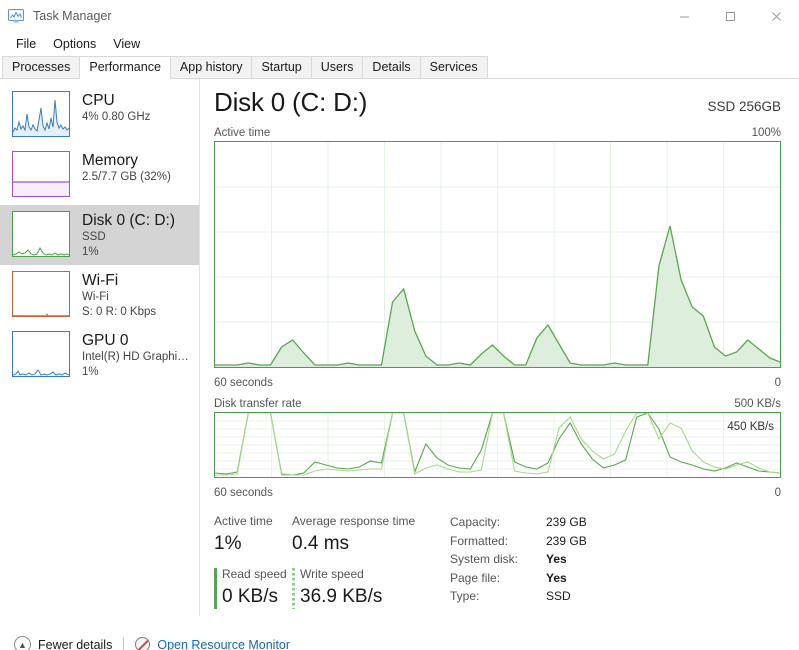 The height and width of the screenshot is (650, 799). Describe the element at coordinates (41, 67) in the screenshot. I see `tab-processes: Processes` at that location.